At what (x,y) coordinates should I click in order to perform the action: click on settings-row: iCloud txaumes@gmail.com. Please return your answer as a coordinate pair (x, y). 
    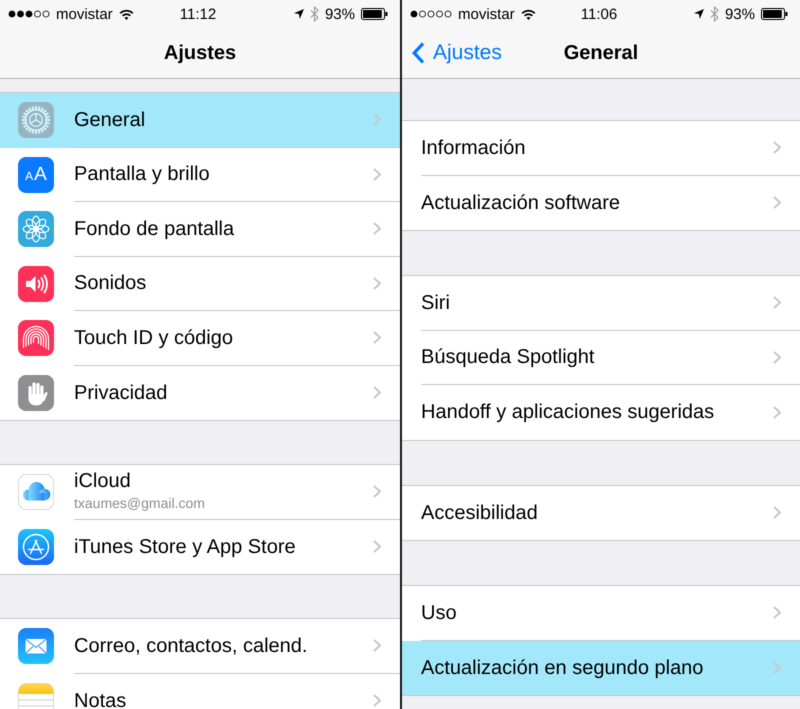
    Looking at the image, I should click on (200, 492).